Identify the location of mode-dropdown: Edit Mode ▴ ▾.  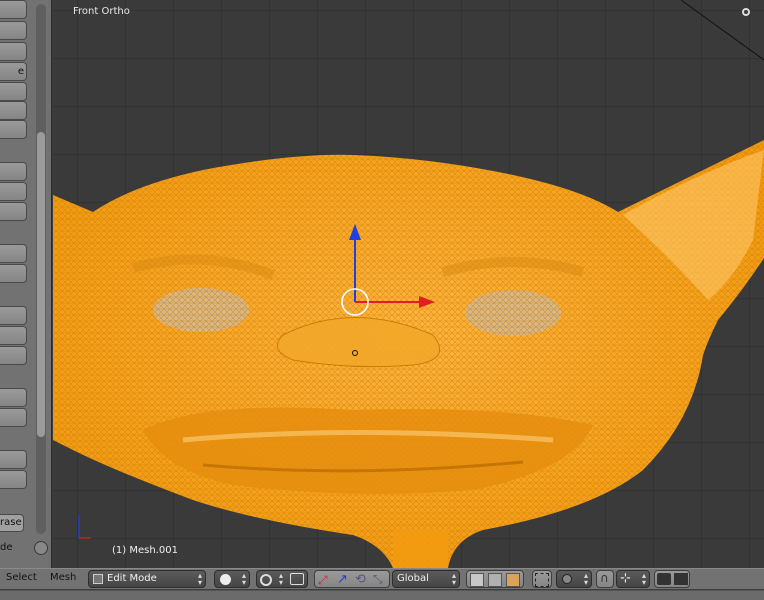
(147, 579).